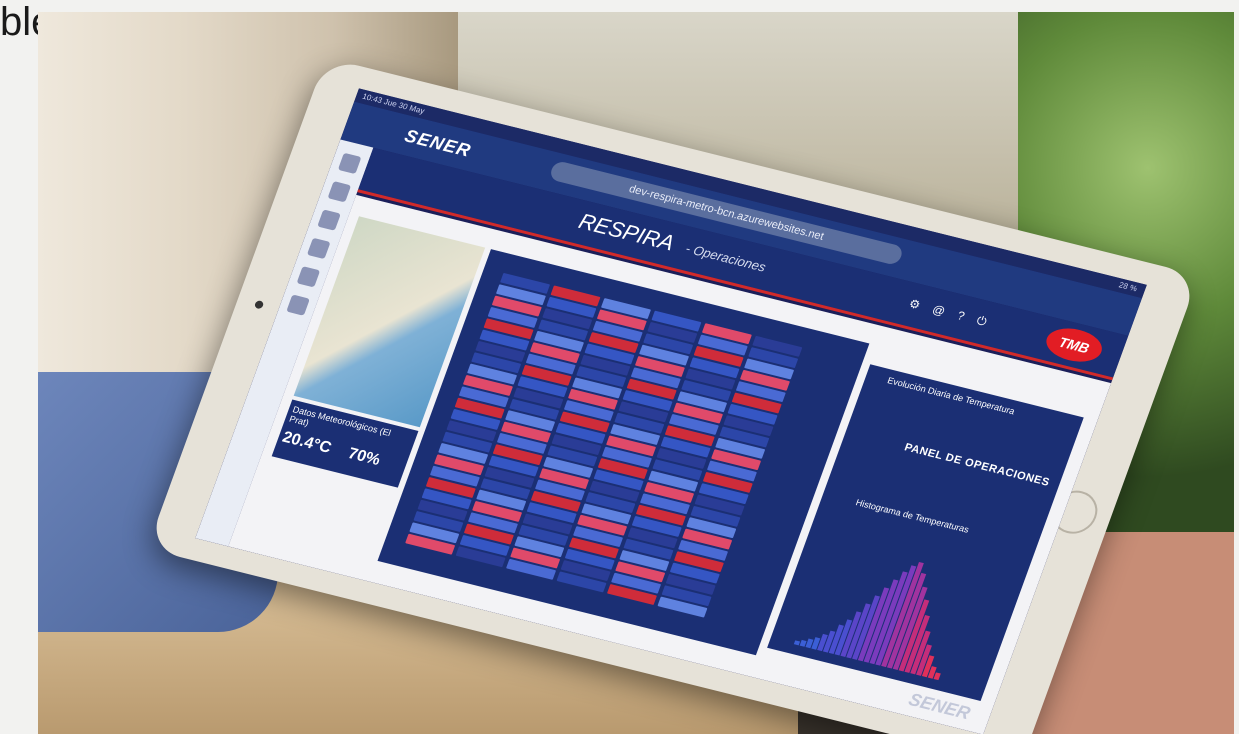  What do you see at coordinates (1074, 345) in the screenshot?
I see `tmb-logo: TMB` at bounding box center [1074, 345].